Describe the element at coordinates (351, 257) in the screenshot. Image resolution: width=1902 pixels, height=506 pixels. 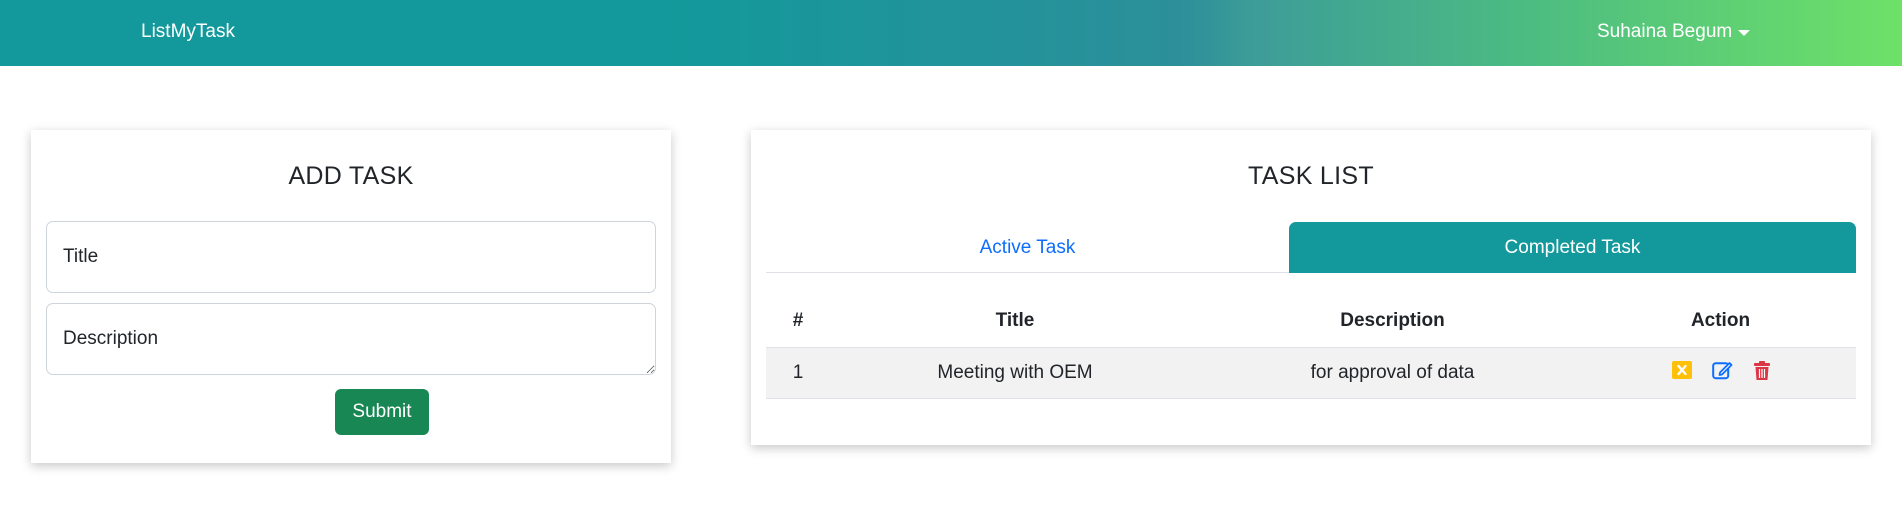
I see `title-input` at that location.